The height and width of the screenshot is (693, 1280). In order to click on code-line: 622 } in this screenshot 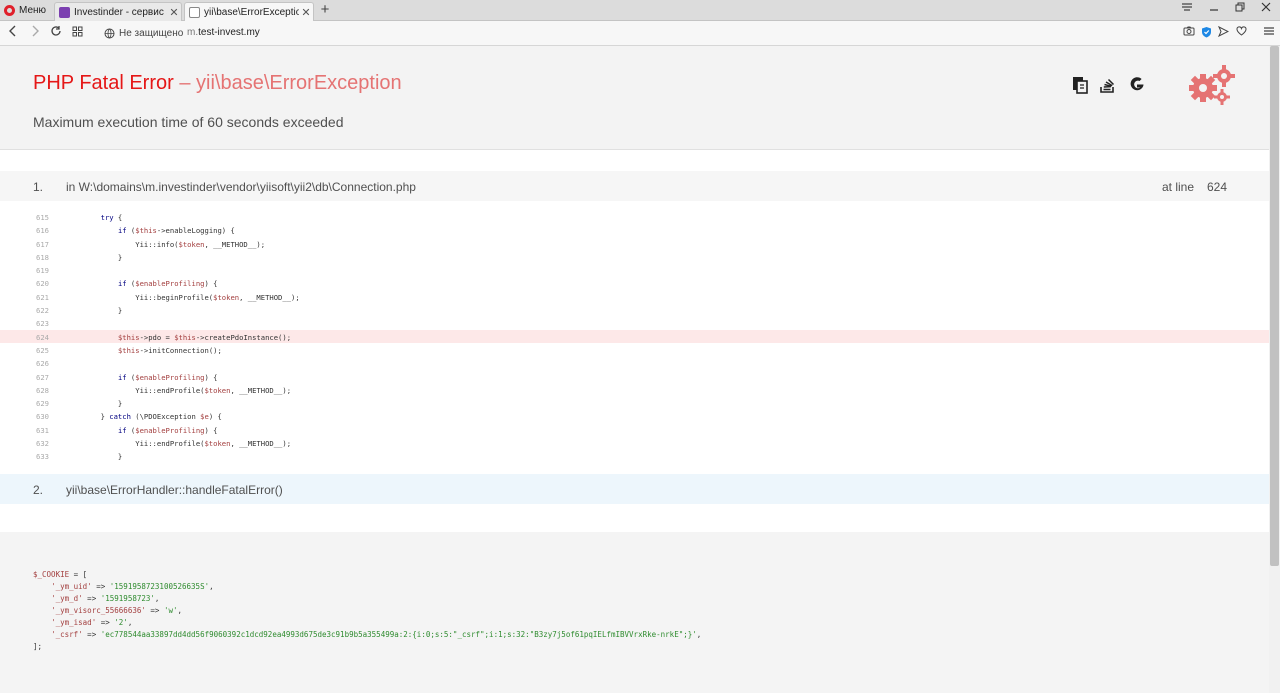, I will do `click(634, 309)`.